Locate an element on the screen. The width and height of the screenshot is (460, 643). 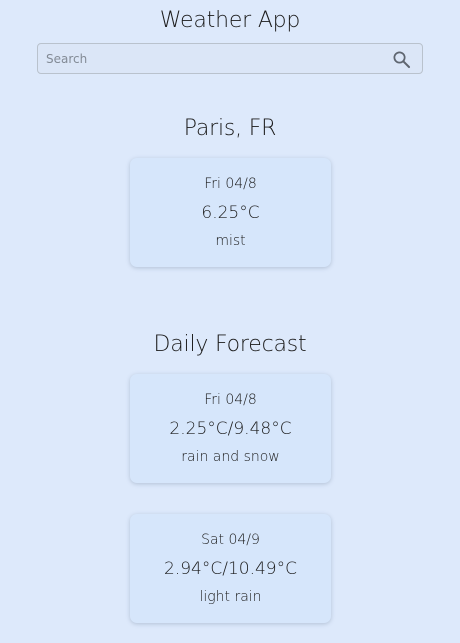
city-name: Paris, FR is located at coordinates (230, 128).